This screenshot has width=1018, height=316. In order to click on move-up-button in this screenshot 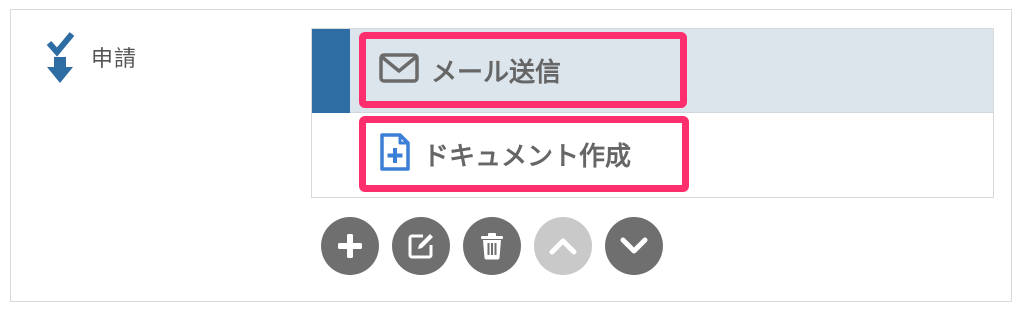, I will do `click(563, 246)`.